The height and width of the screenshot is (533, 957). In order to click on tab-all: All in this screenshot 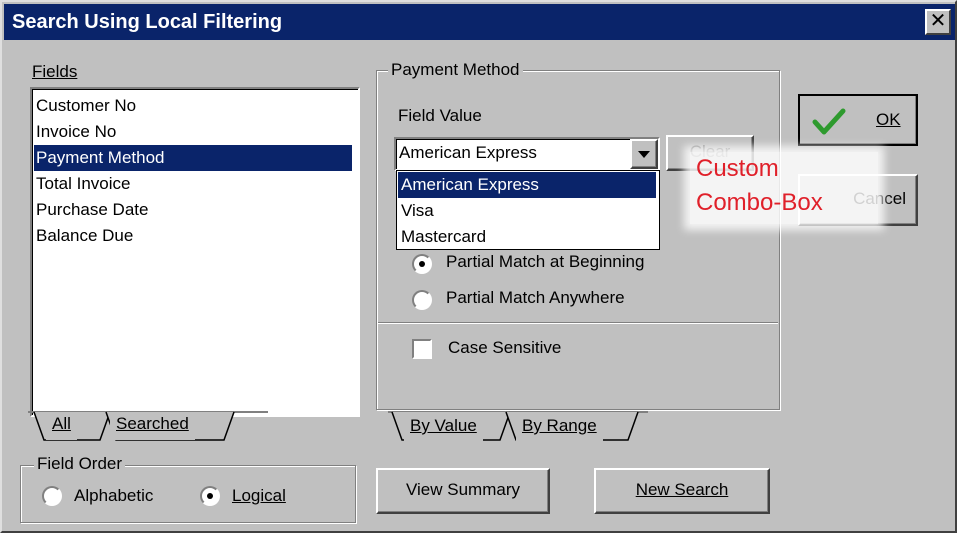, I will do `click(61, 426)`.